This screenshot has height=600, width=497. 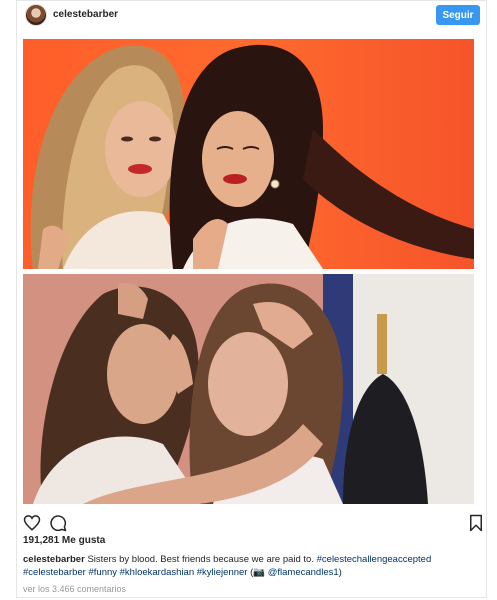 What do you see at coordinates (74, 589) in the screenshot?
I see `view-comments-link: ver los 3.466 comentarios` at bounding box center [74, 589].